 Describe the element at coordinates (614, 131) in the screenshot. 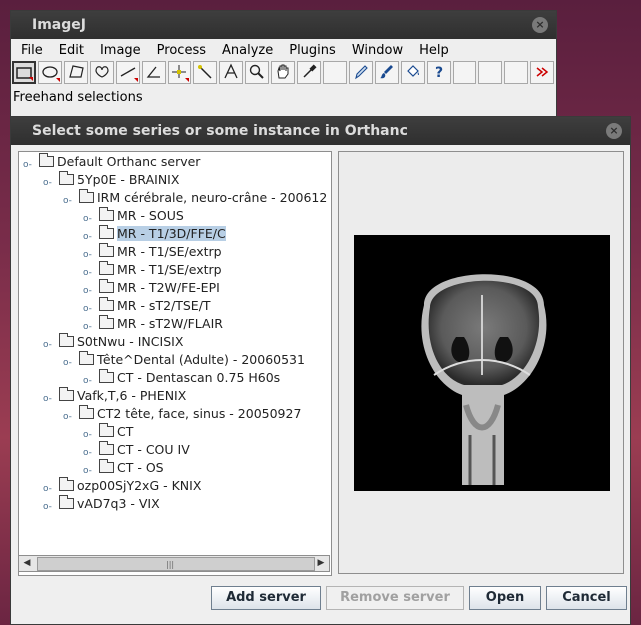

I see `dialog-close-icon: ×` at that location.